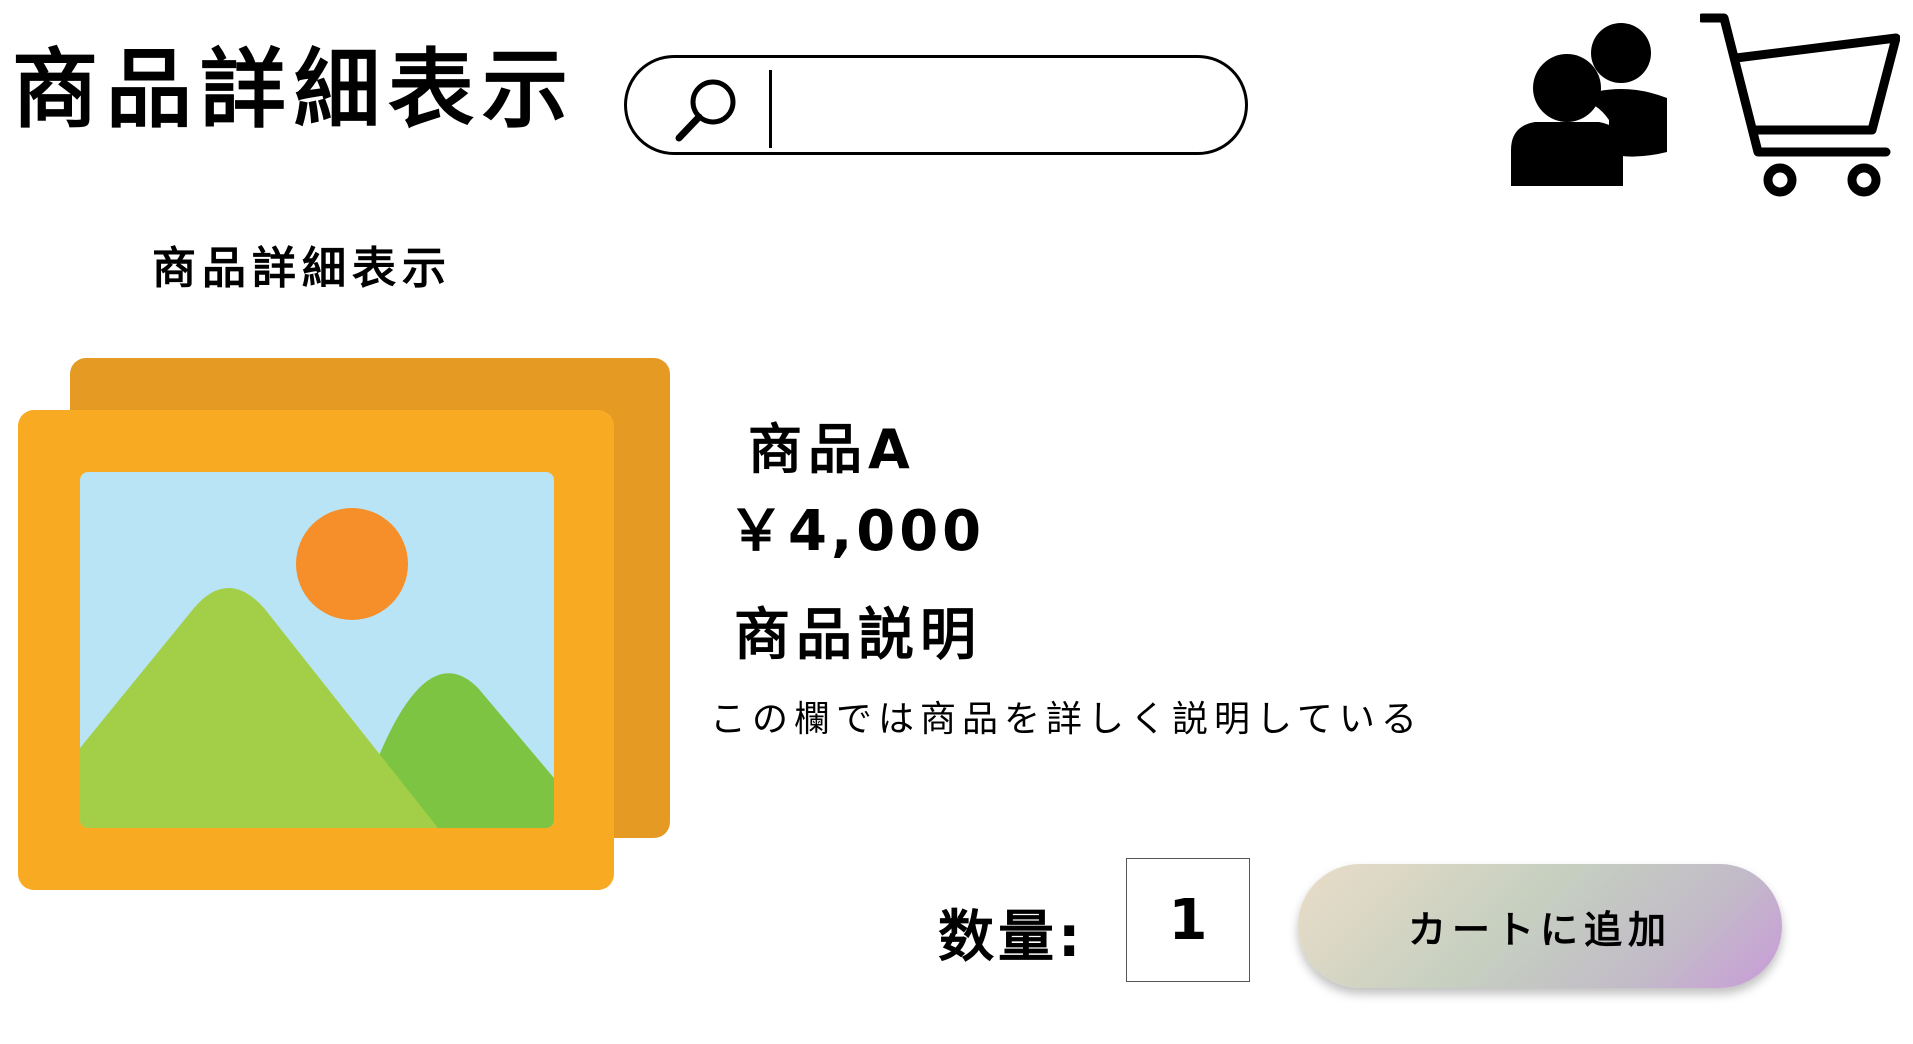 Image resolution: width=1913 pixels, height=1044 pixels. Describe the element at coordinates (1066, 719) in the screenshot. I see `product-description: この欄では商品を詳しく説明している` at that location.